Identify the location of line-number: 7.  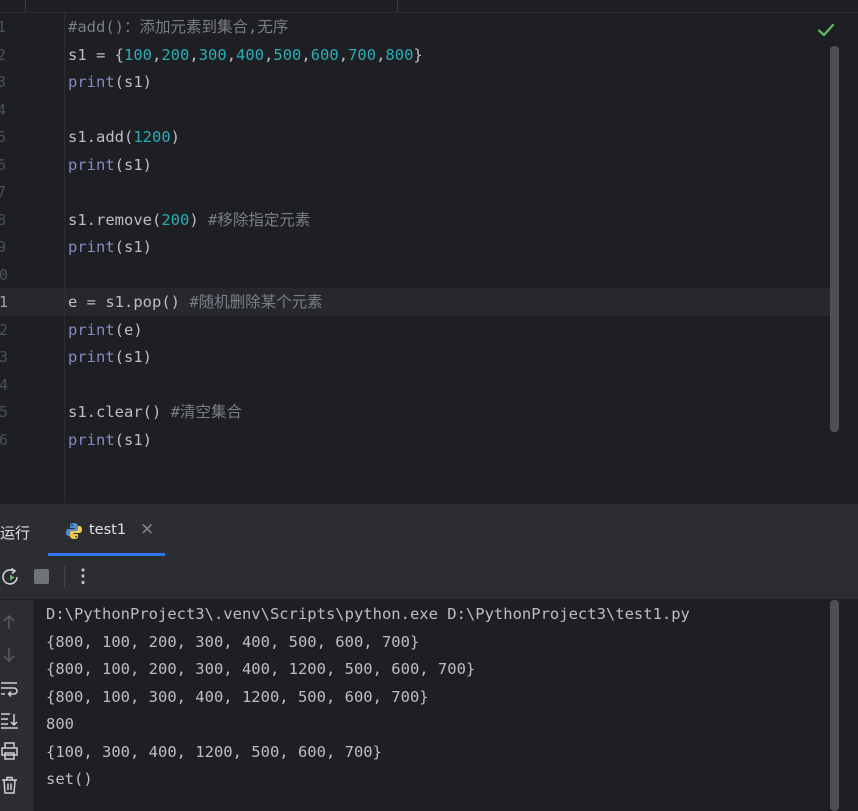
(3, 192).